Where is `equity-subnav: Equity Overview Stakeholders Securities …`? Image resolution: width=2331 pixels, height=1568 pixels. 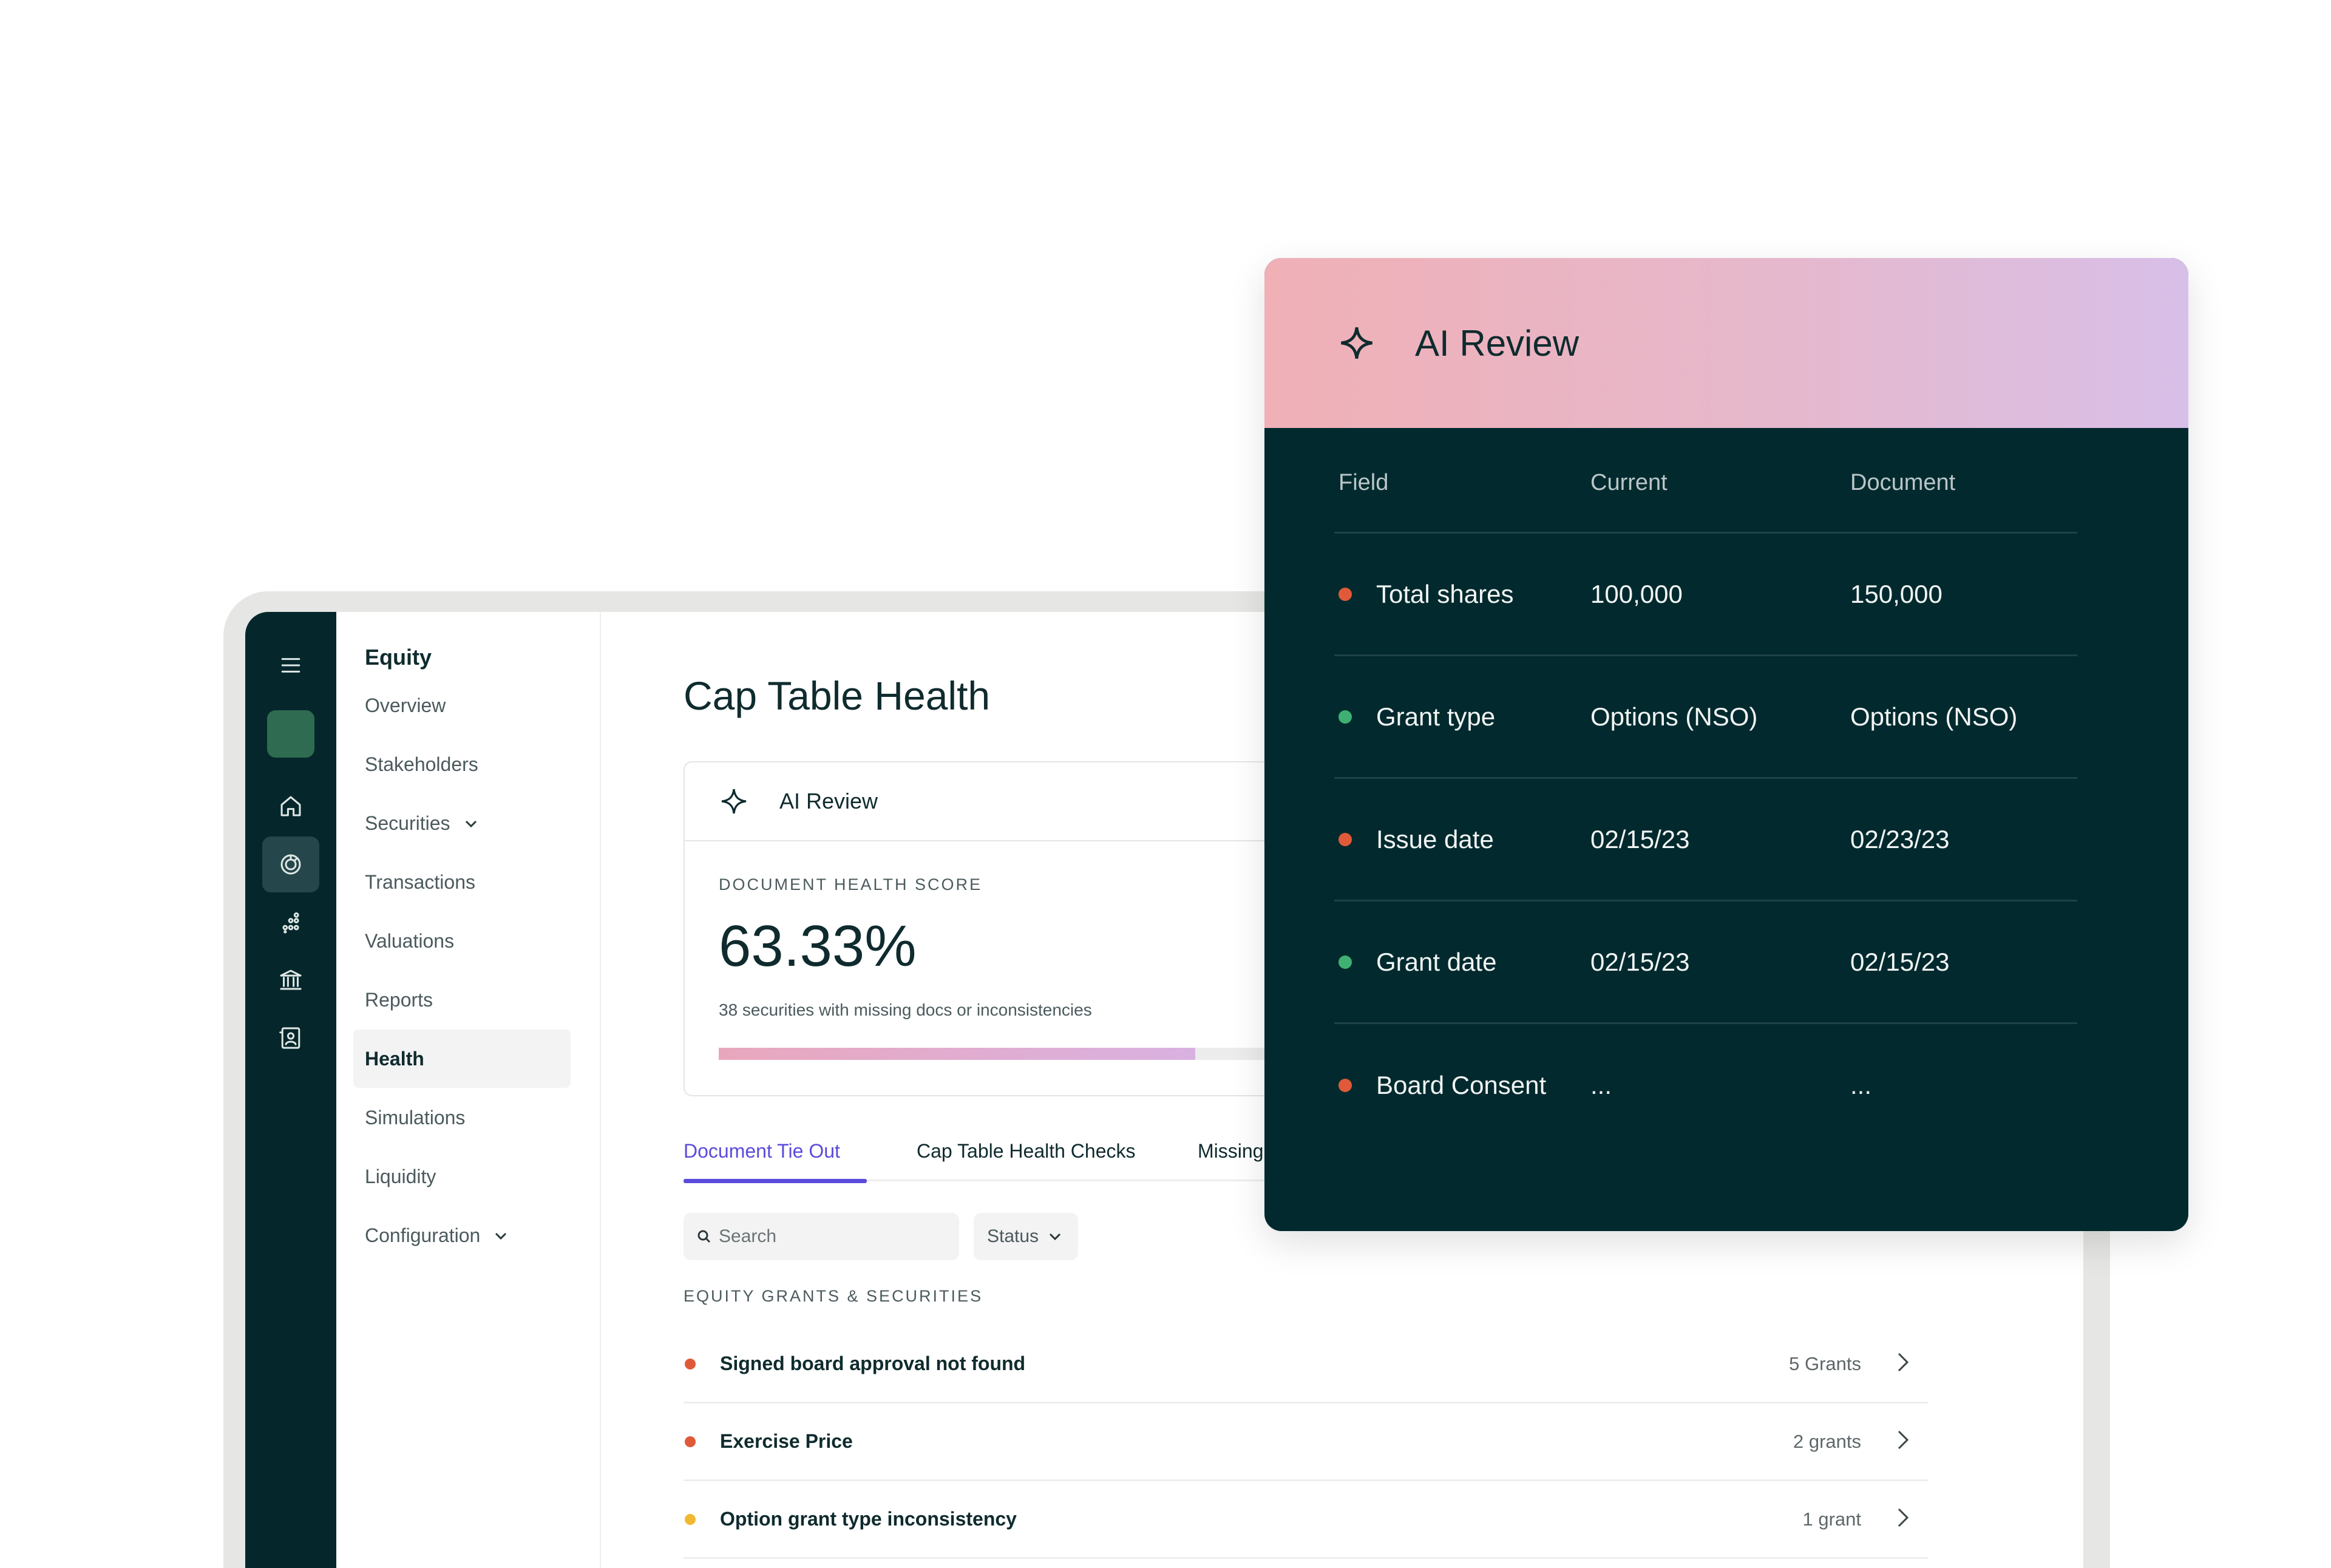 equity-subnav: Equity Overview Stakeholders Securities … is located at coordinates (468, 1090).